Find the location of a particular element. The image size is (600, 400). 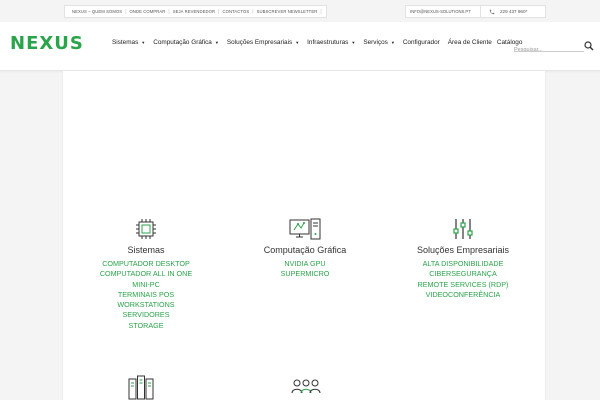

category-links: NVIDIA GPU SUPERMICRO is located at coordinates (305, 269).